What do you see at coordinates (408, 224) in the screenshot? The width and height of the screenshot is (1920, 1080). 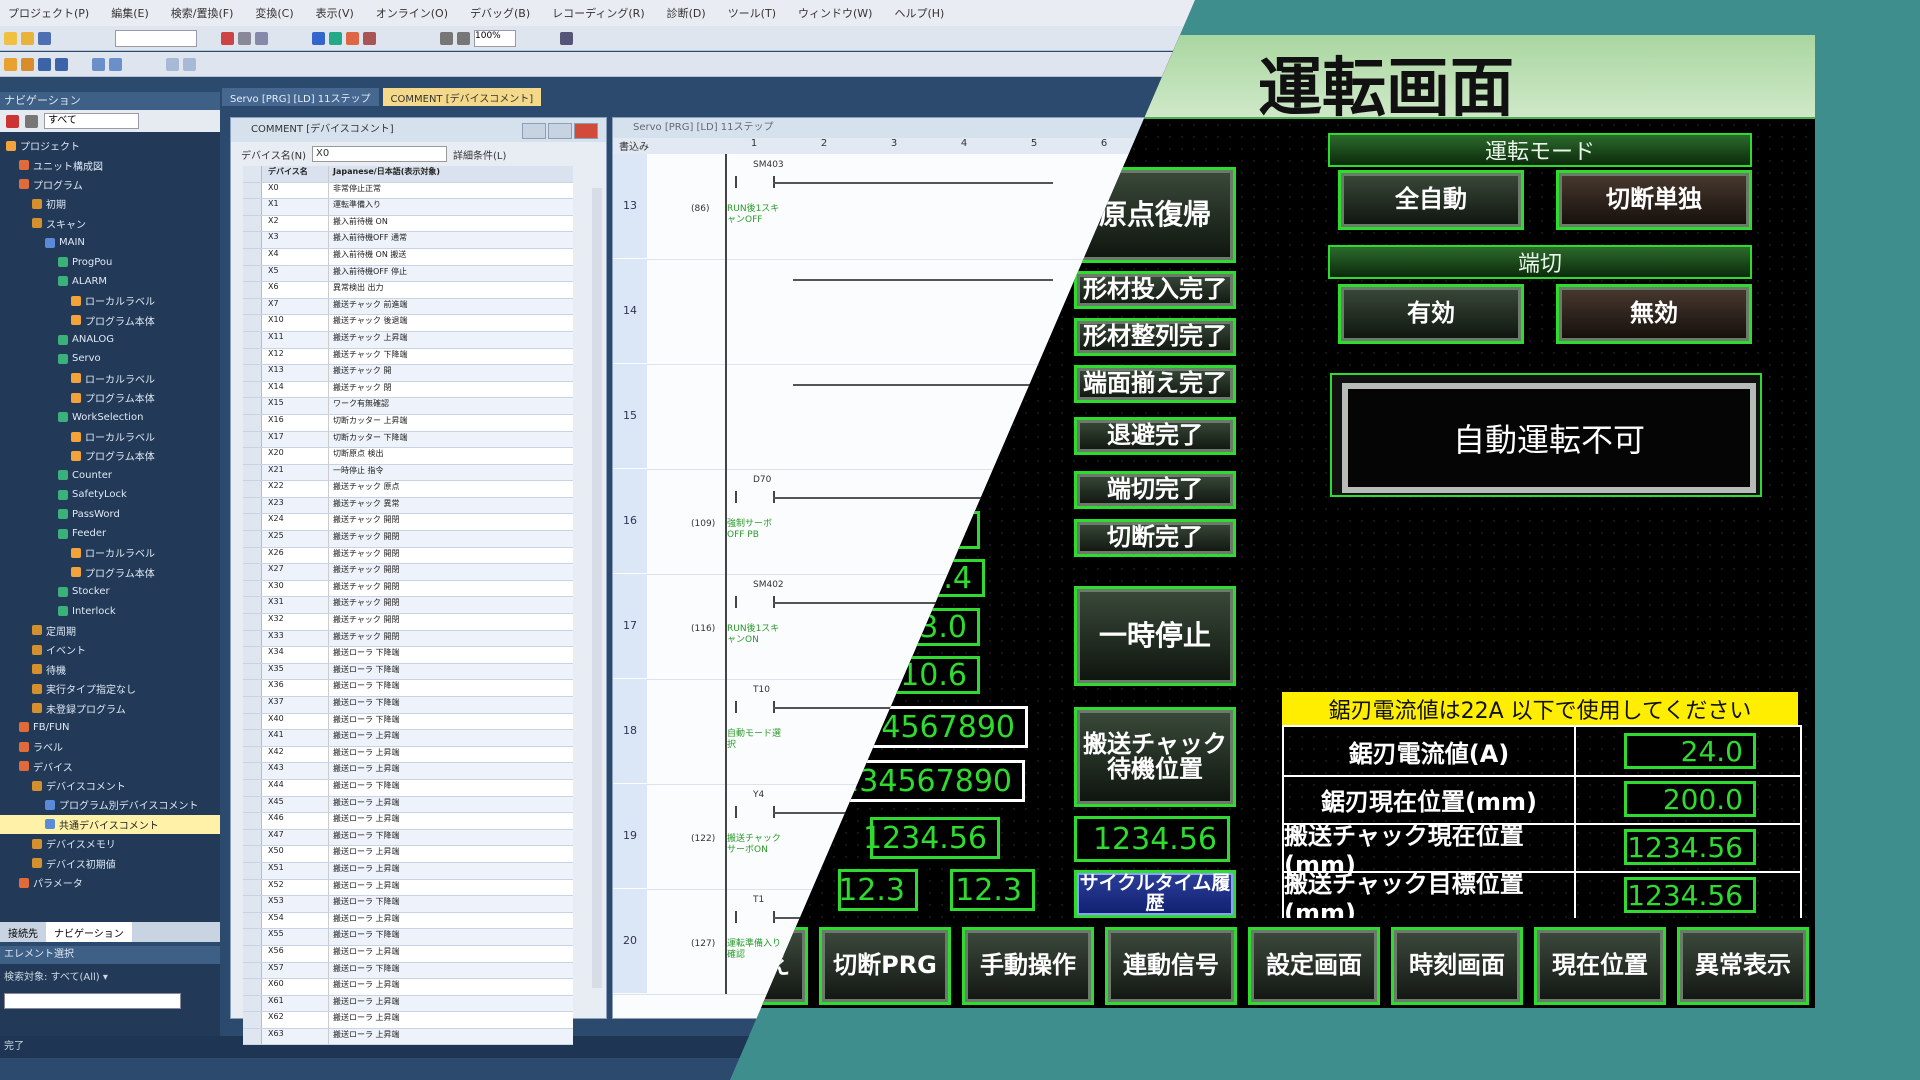 I see `table-row: X2 搬入前待機 ON` at bounding box center [408, 224].